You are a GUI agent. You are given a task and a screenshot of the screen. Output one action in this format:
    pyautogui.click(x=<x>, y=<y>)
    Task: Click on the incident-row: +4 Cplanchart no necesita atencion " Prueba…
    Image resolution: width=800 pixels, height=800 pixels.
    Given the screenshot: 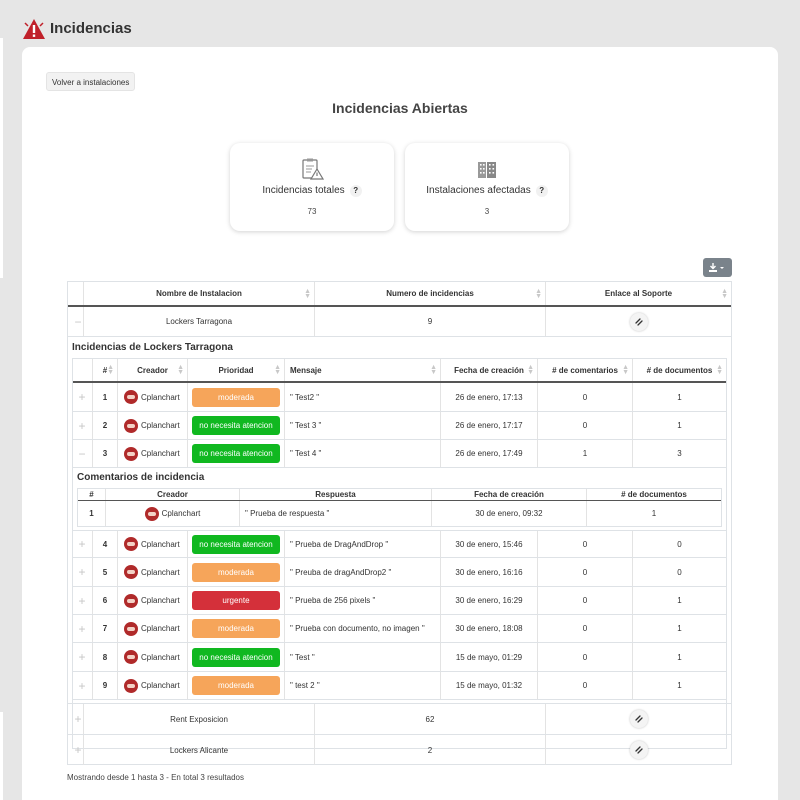 What is the action you would take?
    pyautogui.click(x=399, y=544)
    